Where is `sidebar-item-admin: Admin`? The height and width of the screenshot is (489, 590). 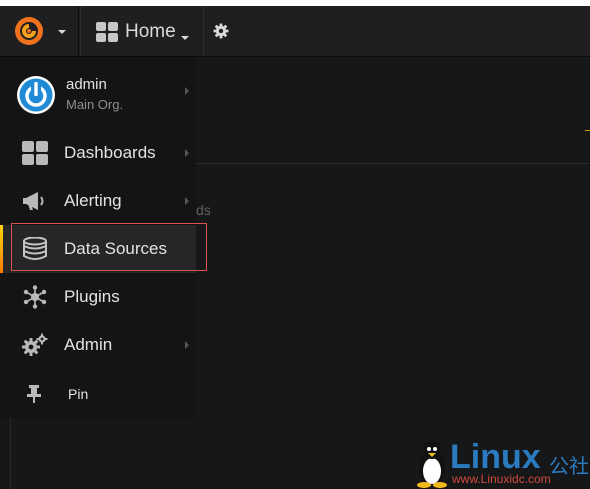
sidebar-item-admin: Admin is located at coordinates (98, 345).